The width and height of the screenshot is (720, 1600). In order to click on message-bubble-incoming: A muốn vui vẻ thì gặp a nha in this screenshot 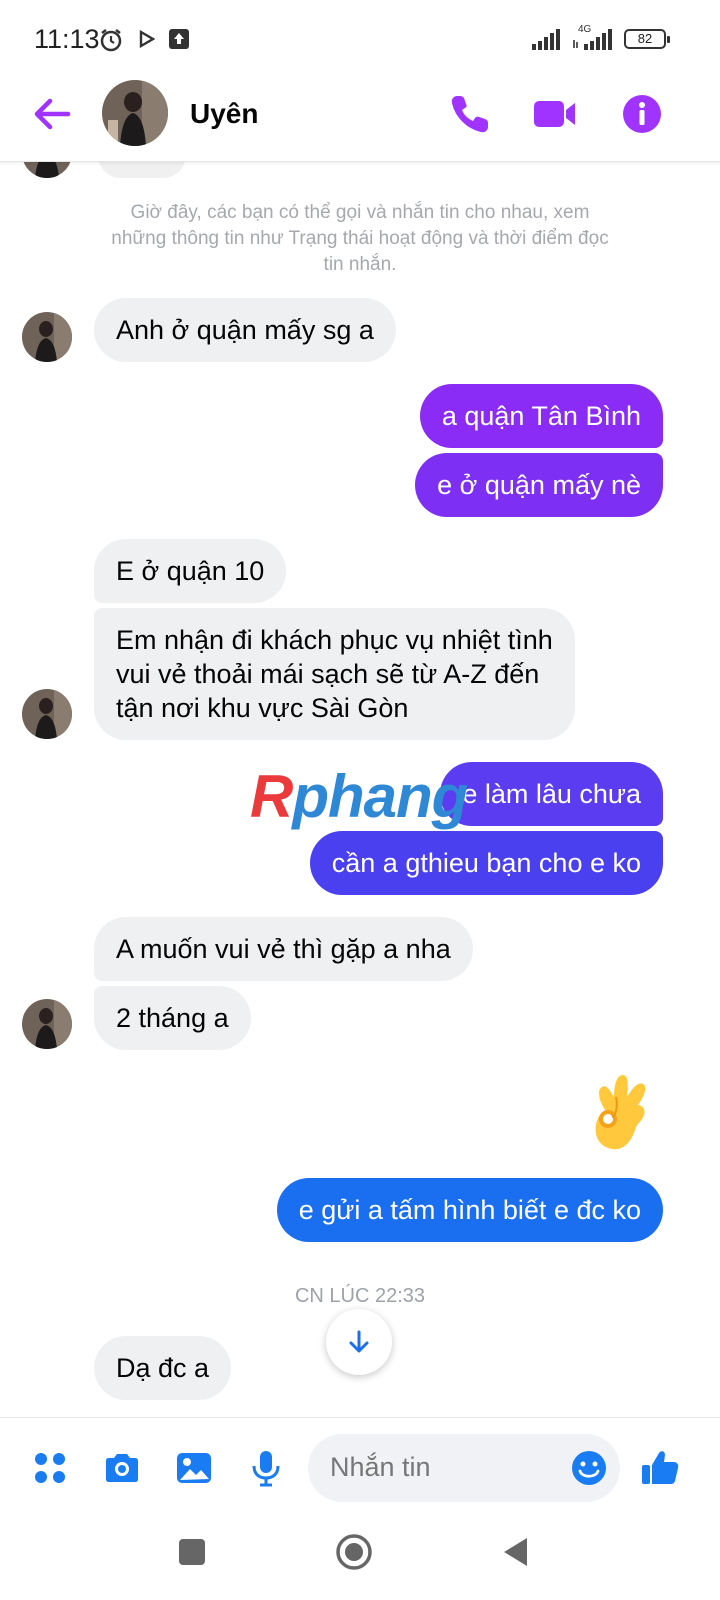, I will do `click(283, 949)`.